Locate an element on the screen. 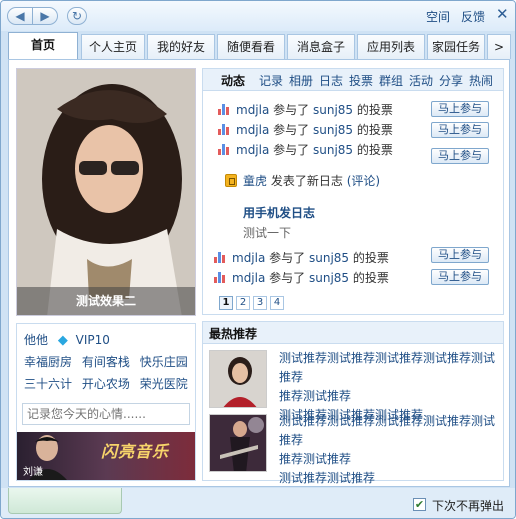  vip-link: VIP10 is located at coordinates (93, 340).